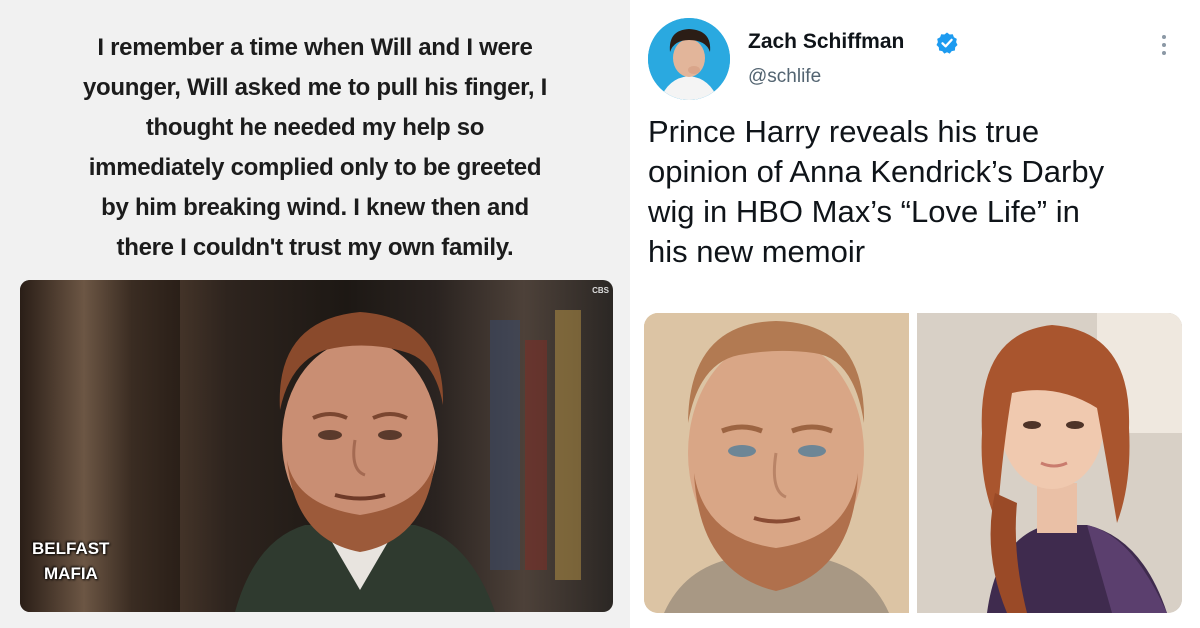 This screenshot has width=1200, height=628. I want to click on author-avatar, so click(689, 59).